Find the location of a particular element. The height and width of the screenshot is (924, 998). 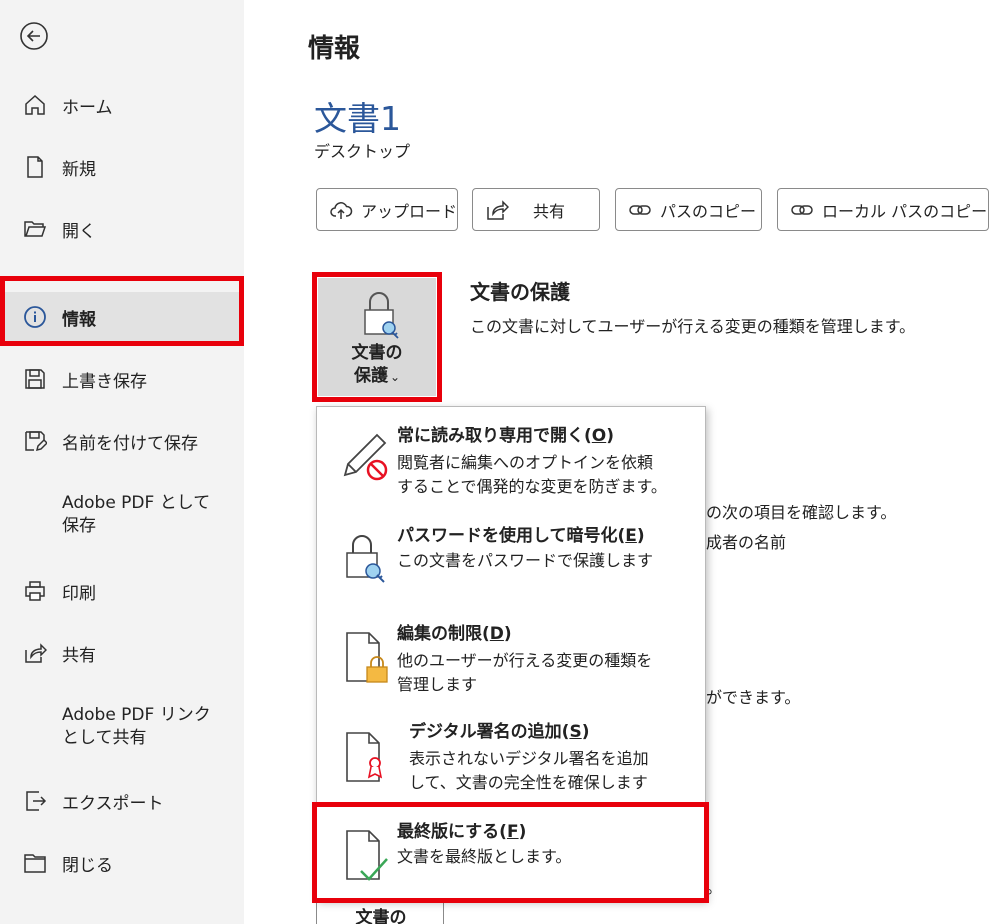

sidebar-item-open: 開く is located at coordinates (122, 229).